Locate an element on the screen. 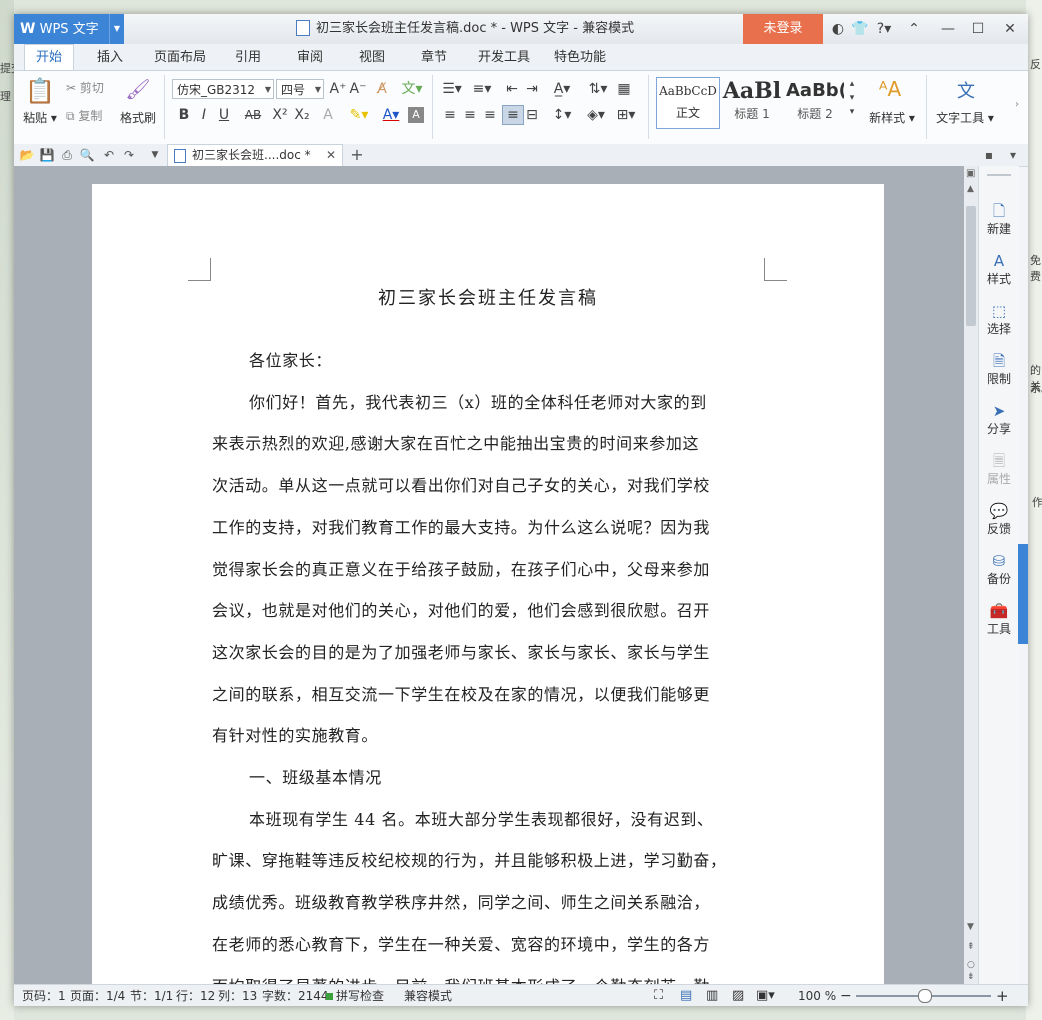 This screenshot has width=1042, height=1020. tab-special-features: 特色功能 is located at coordinates (580, 57).